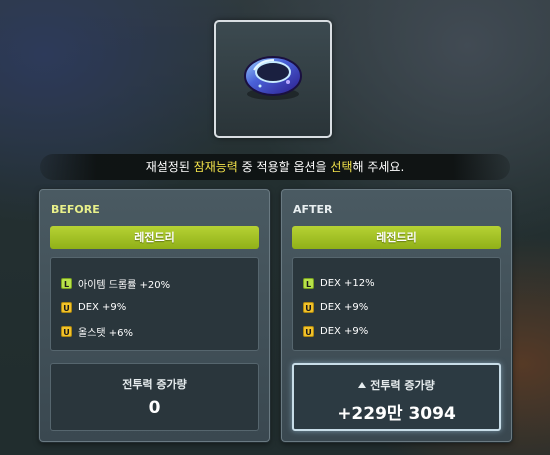  I want to click on combat-power-box: 전투력 증가량 0, so click(154, 397).